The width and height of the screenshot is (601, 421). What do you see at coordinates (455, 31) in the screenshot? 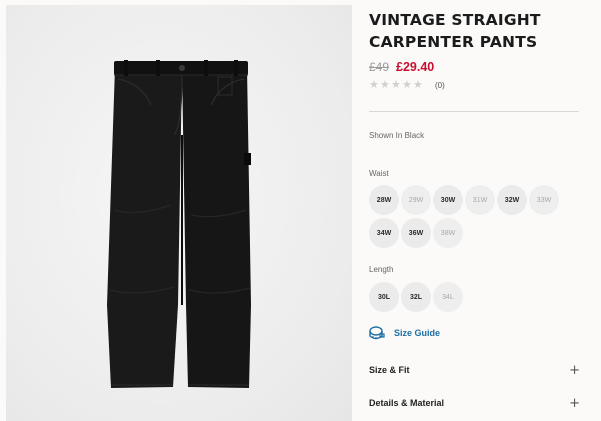
I see `product-title: VINTAGE STRAIGHT CARPENTER PANTS` at bounding box center [455, 31].